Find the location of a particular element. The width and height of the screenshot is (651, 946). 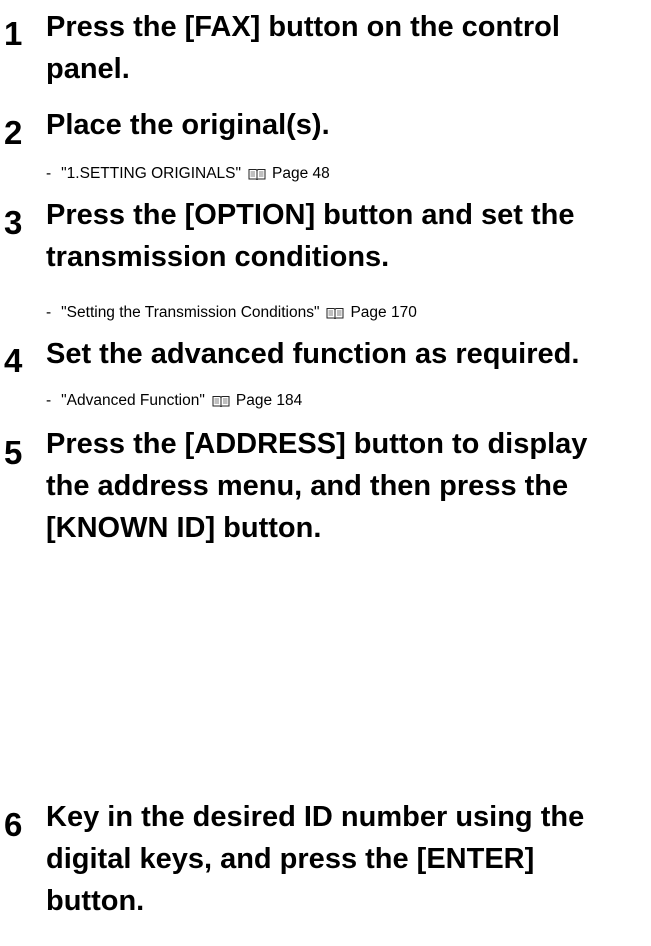

step-title: Set the advanced function as required. is located at coordinates (346, 354).